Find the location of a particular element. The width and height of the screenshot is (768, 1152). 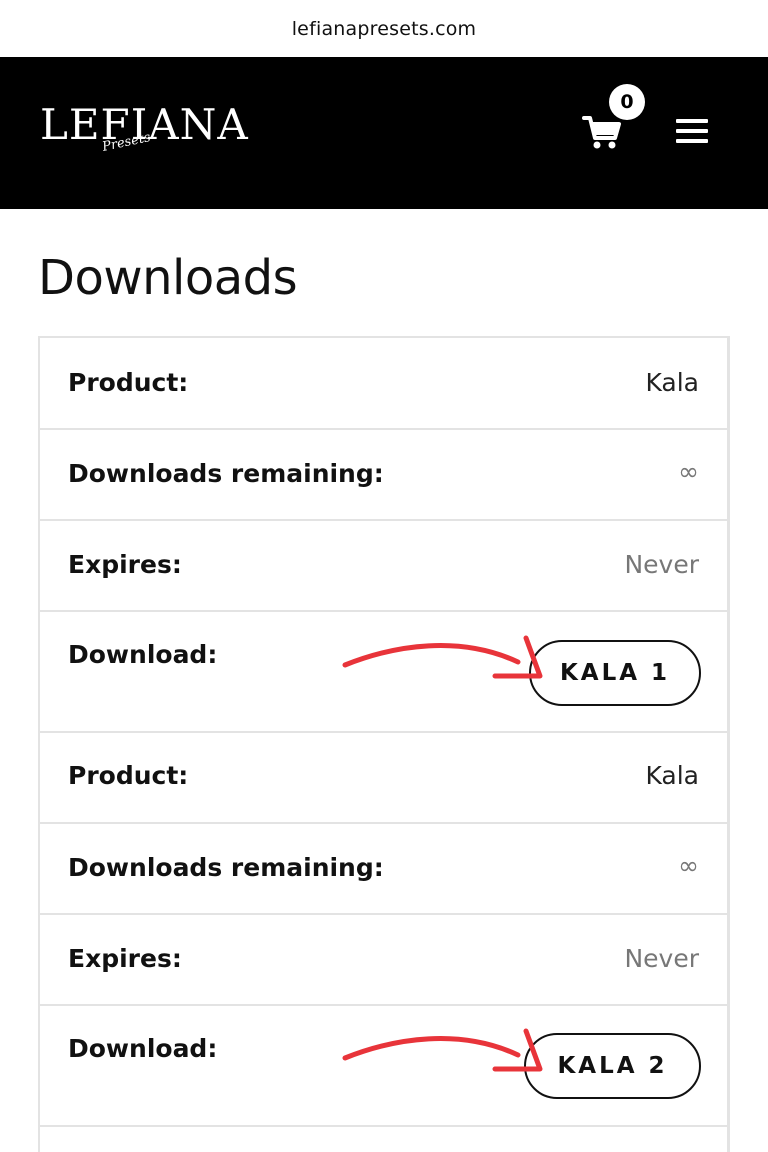

hamburger-menu-icon is located at coordinates (693, 130).